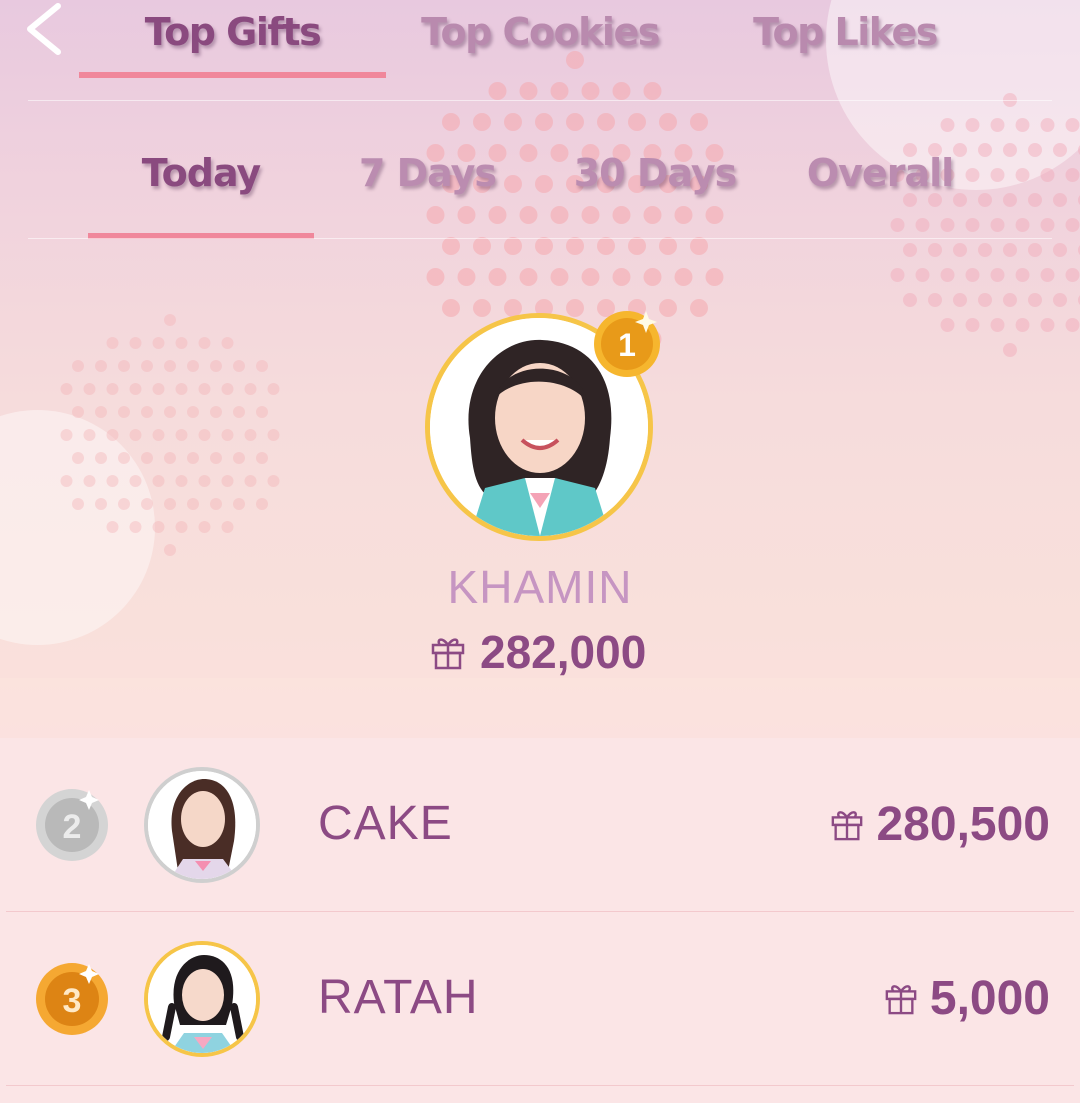  Describe the element at coordinates (232, 34) in the screenshot. I see `tab-top-gifts: Top Gifts` at that location.